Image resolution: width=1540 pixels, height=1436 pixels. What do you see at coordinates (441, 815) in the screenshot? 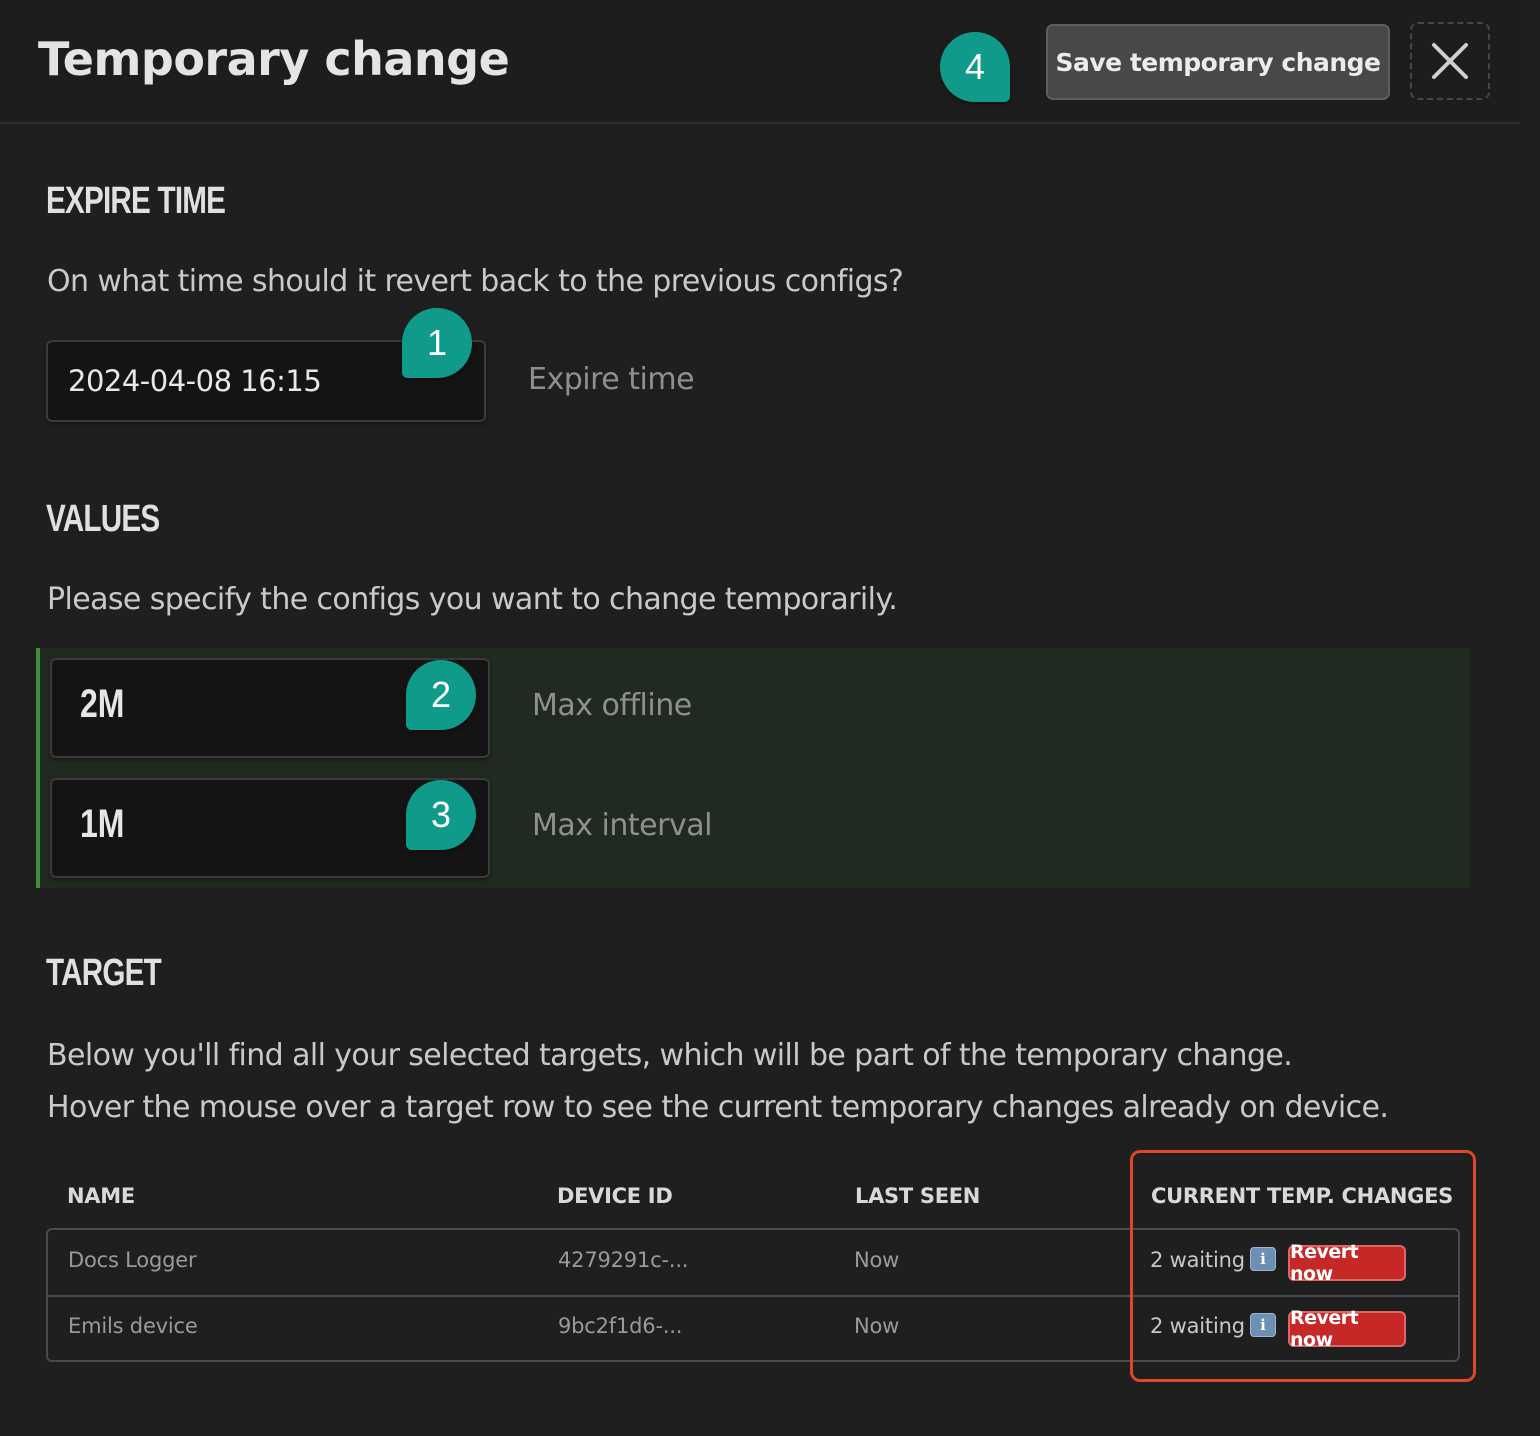
I see `step-marker-3: 3` at bounding box center [441, 815].